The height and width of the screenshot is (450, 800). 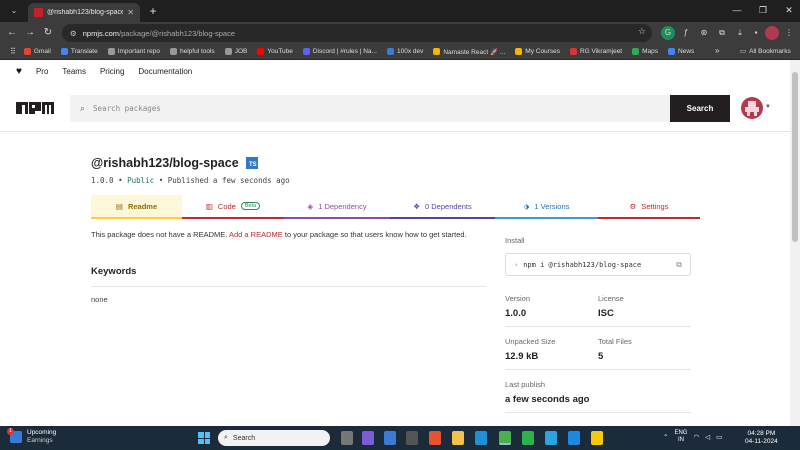 I want to click on menu-kebab-icon: ⋮, so click(x=789, y=33).